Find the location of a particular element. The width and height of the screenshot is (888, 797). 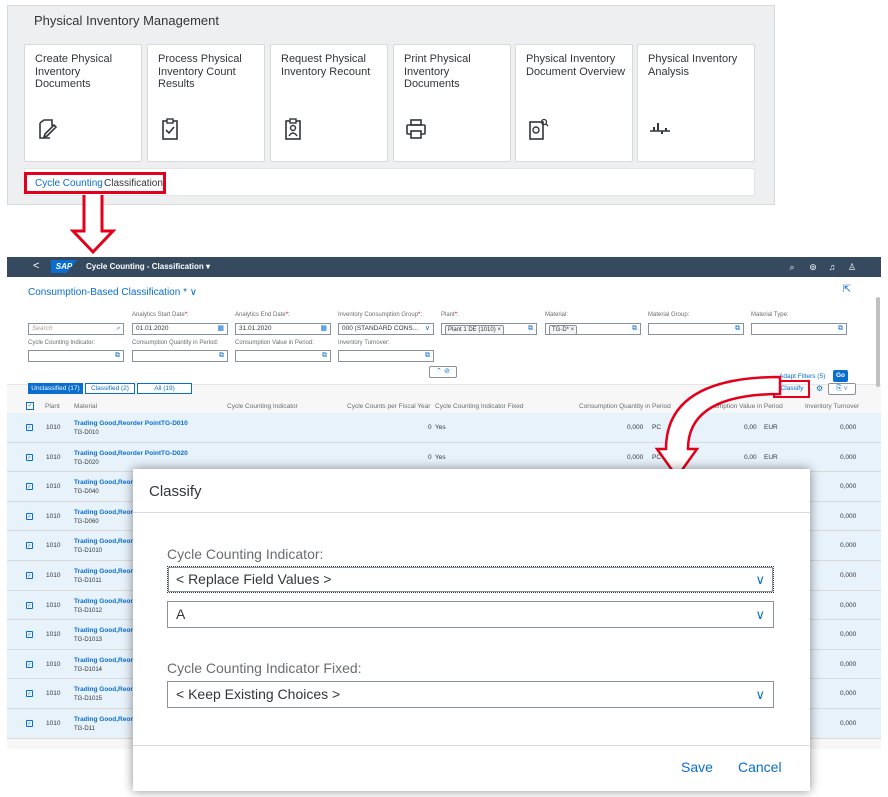

plant-field: Plant 1 DE (1010) × ⧉ is located at coordinates (489, 329).